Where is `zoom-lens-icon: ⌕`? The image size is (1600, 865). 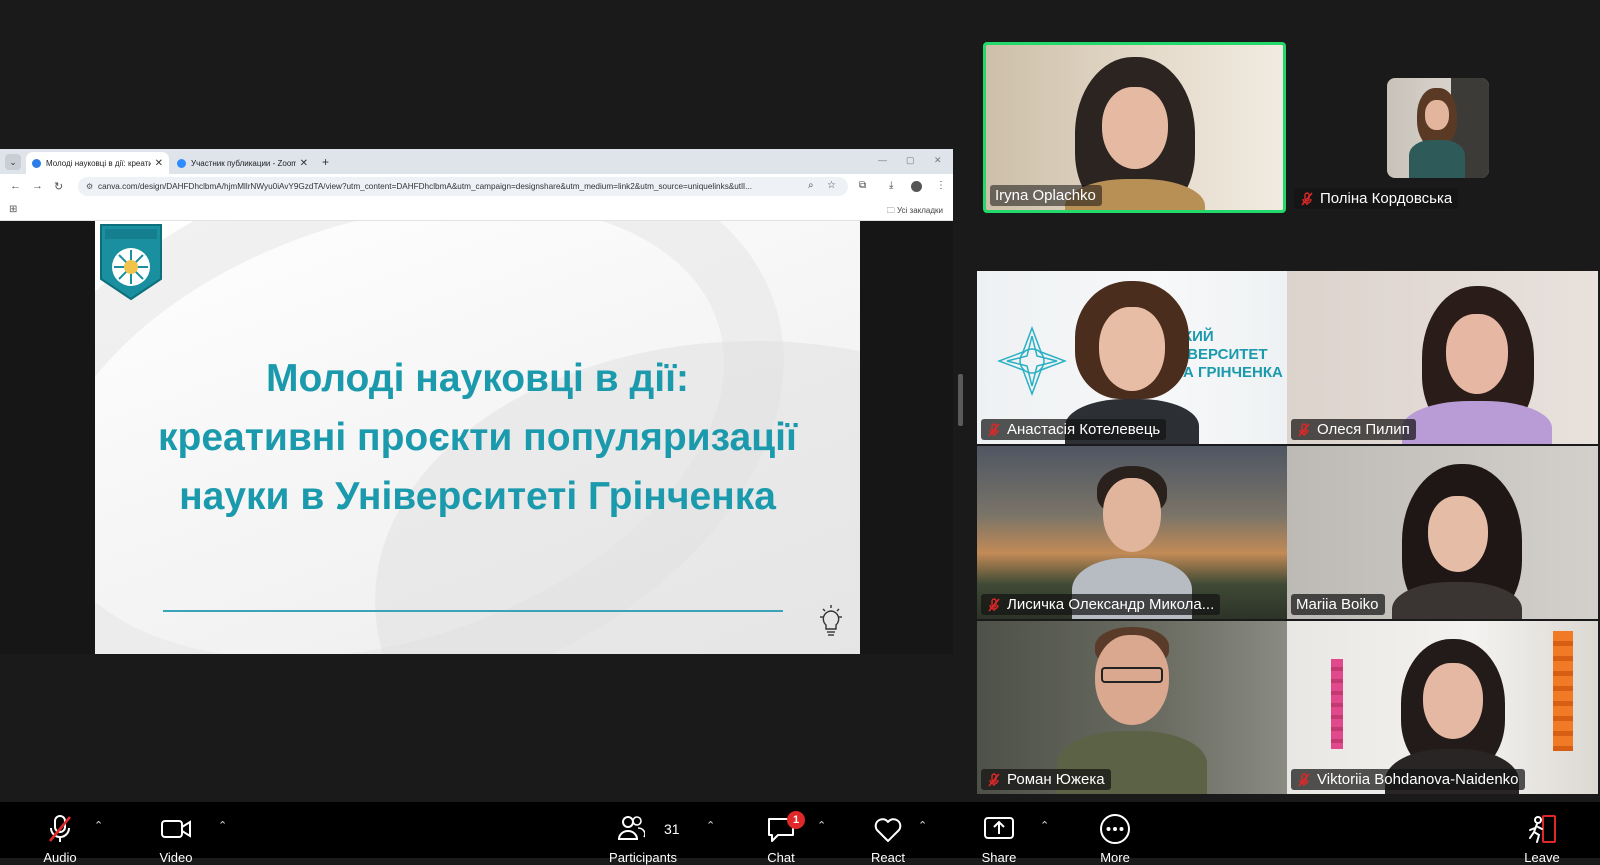
zoom-lens-icon: ⌕ is located at coordinates (811, 185).